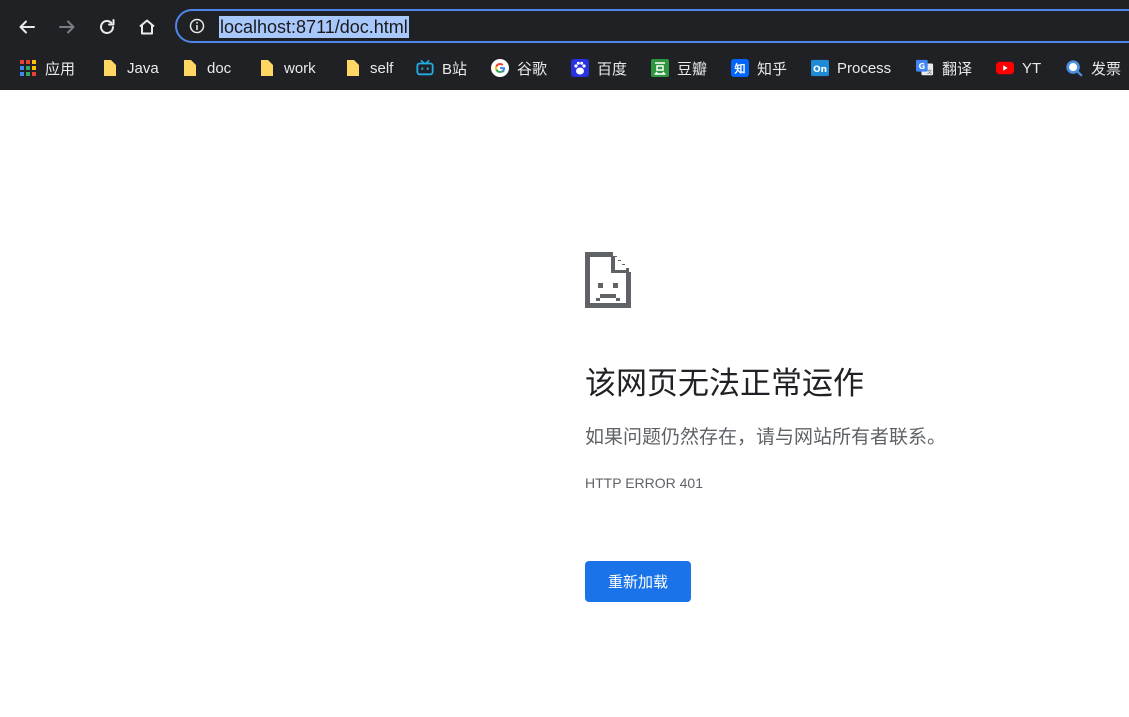 The width and height of the screenshot is (1129, 717). I want to click on bilibili-icon, so click(425, 68).